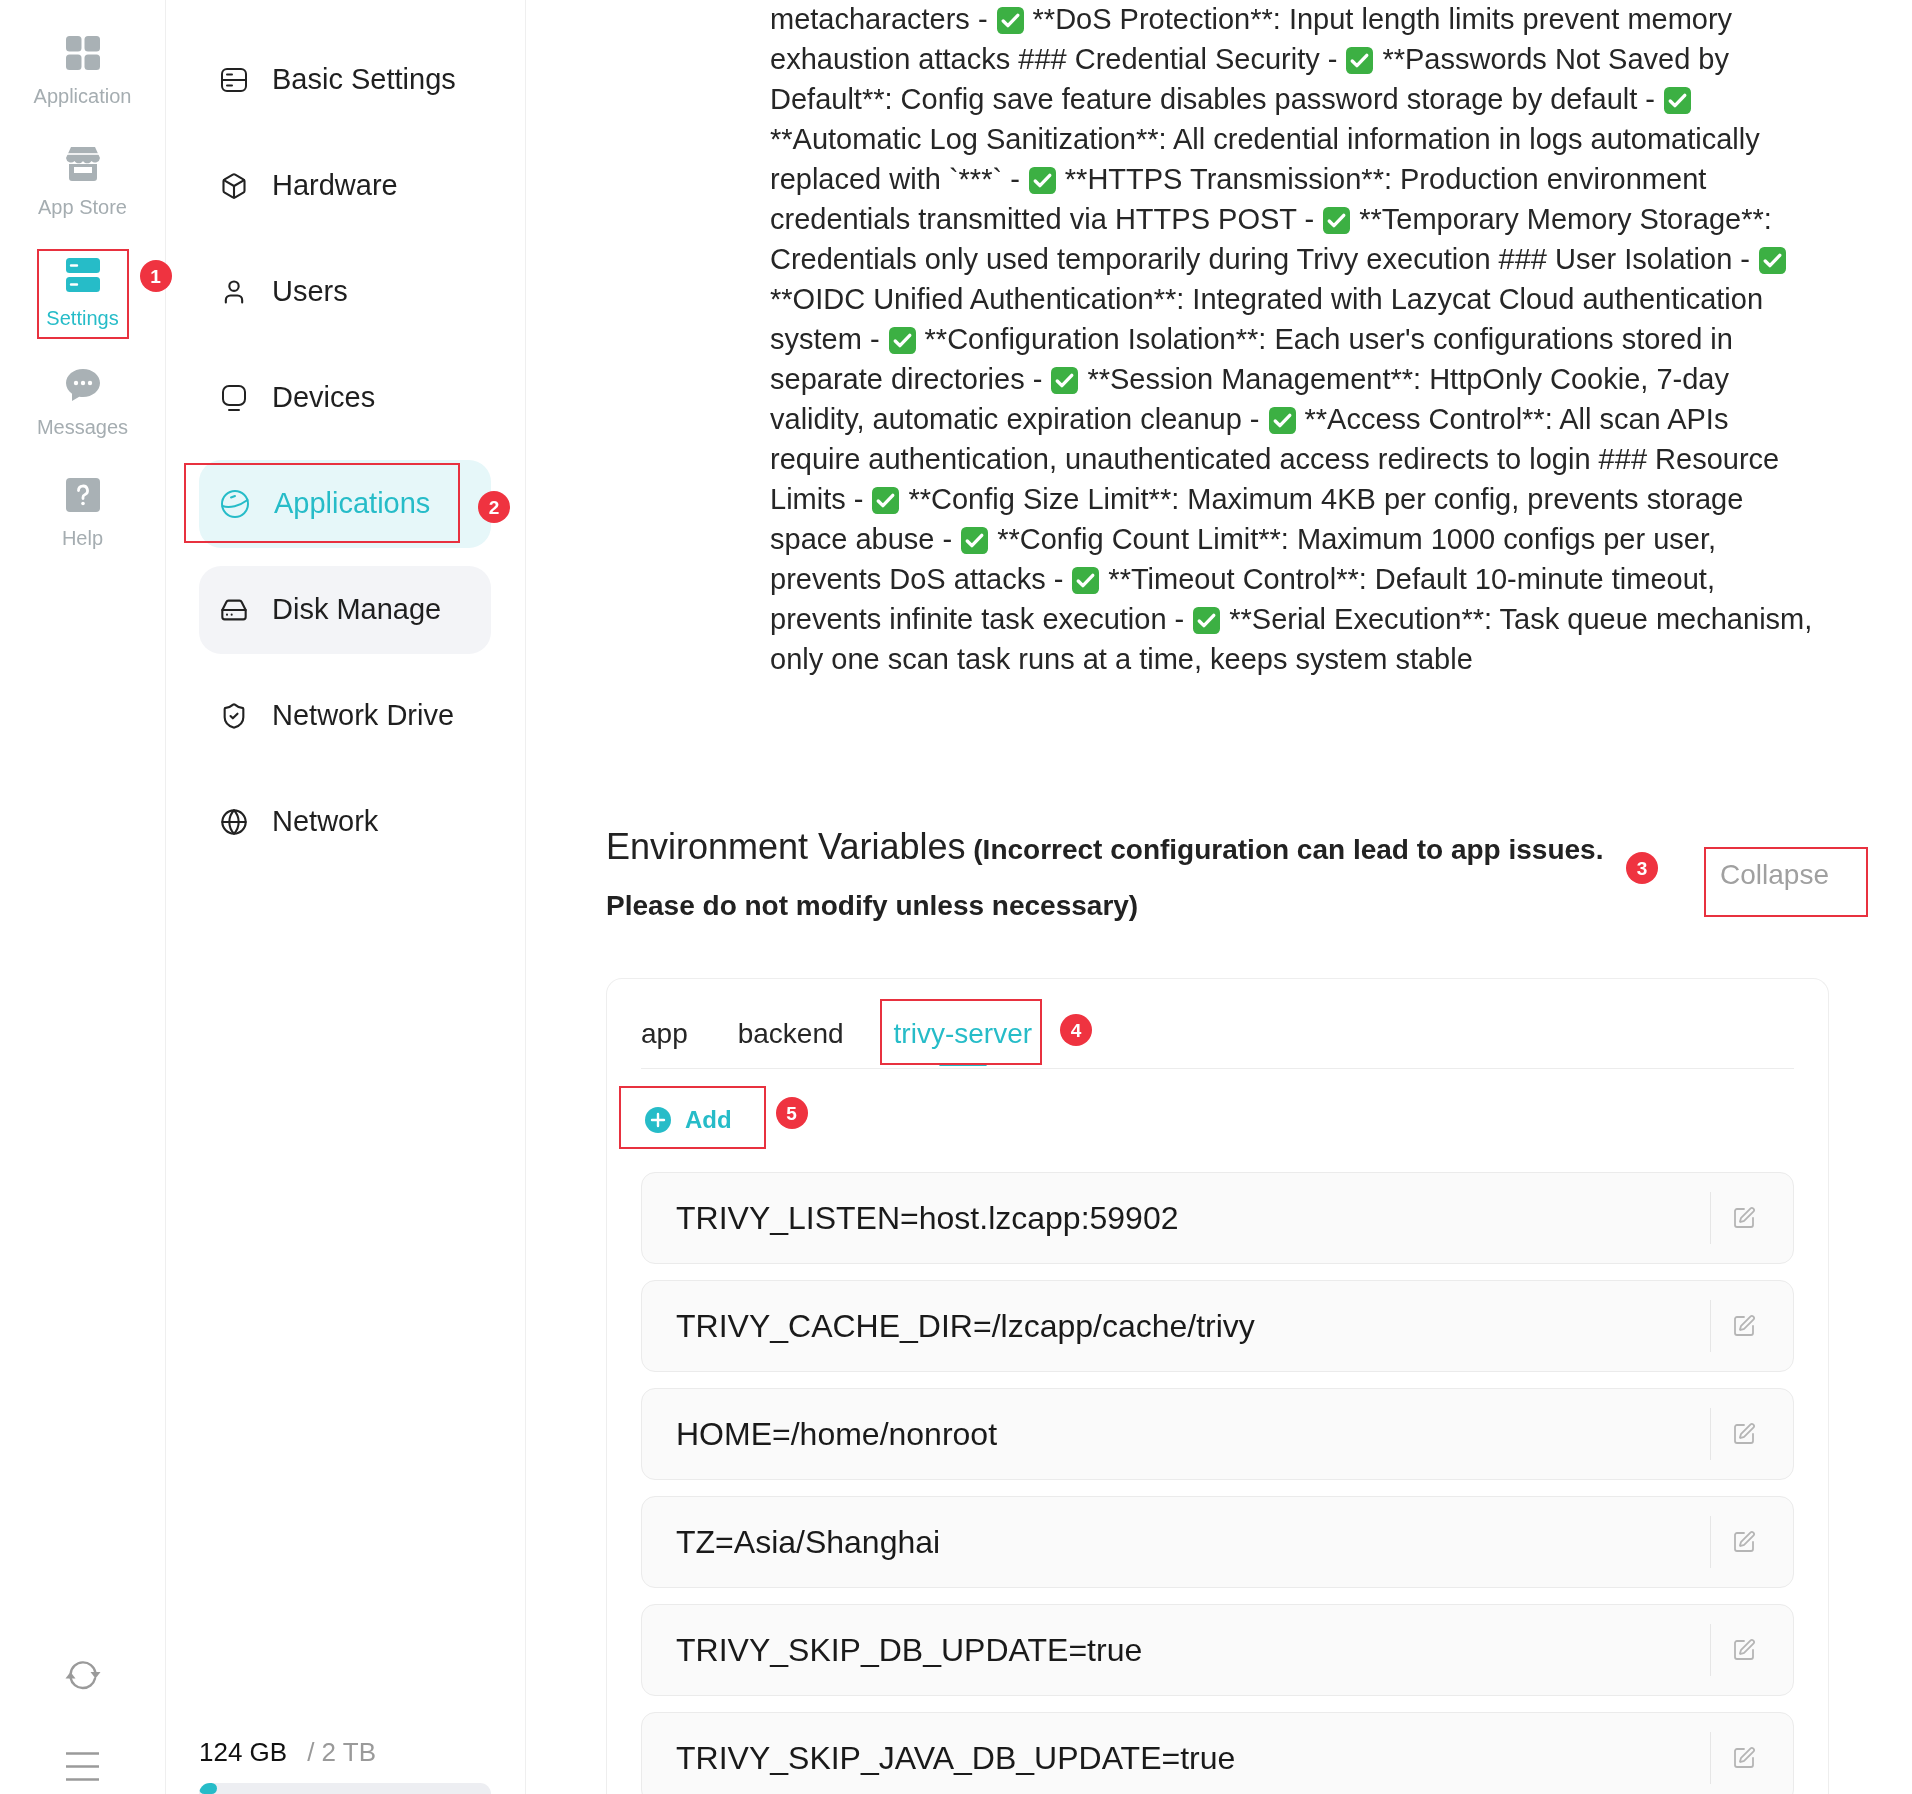 The image size is (1912, 1794). Describe the element at coordinates (1642, 868) in the screenshot. I see `step-badge: 3` at that location.